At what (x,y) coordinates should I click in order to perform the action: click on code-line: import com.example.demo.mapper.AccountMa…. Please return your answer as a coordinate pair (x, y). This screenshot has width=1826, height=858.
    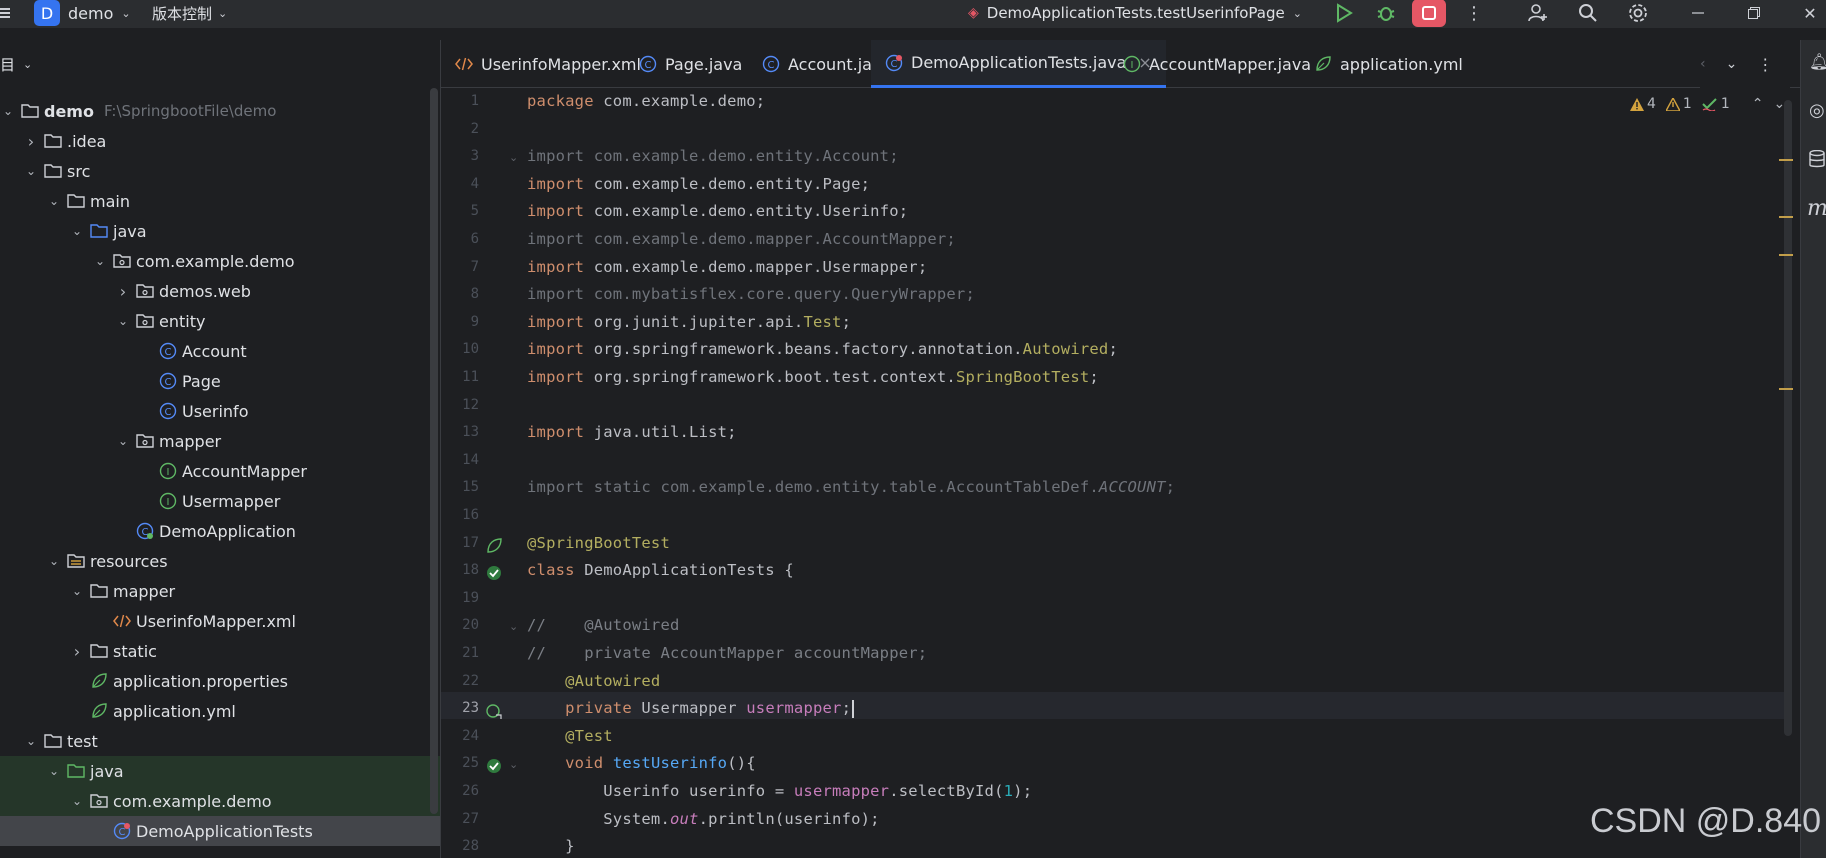
    Looking at the image, I should click on (741, 239).